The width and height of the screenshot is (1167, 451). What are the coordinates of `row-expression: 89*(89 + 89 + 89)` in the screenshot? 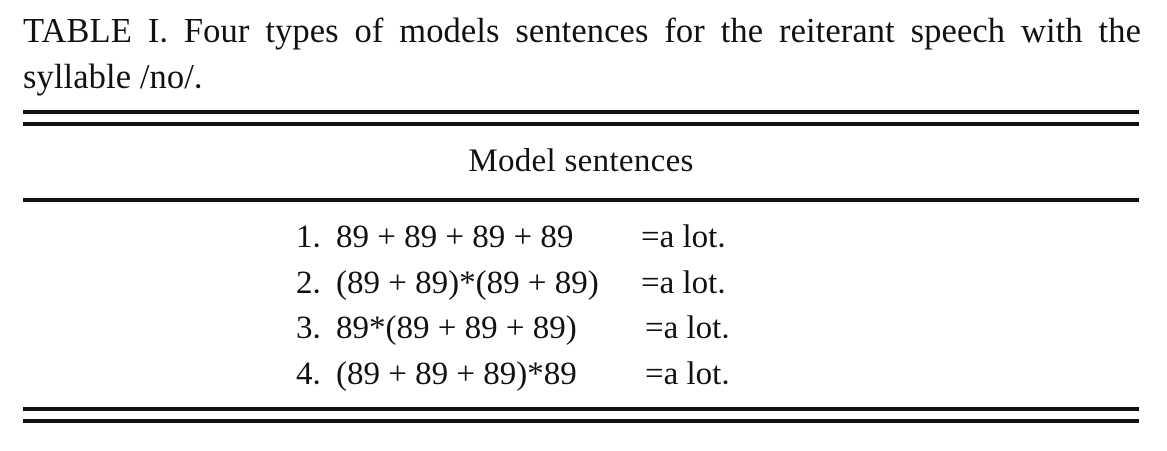 It's located at (456, 328).